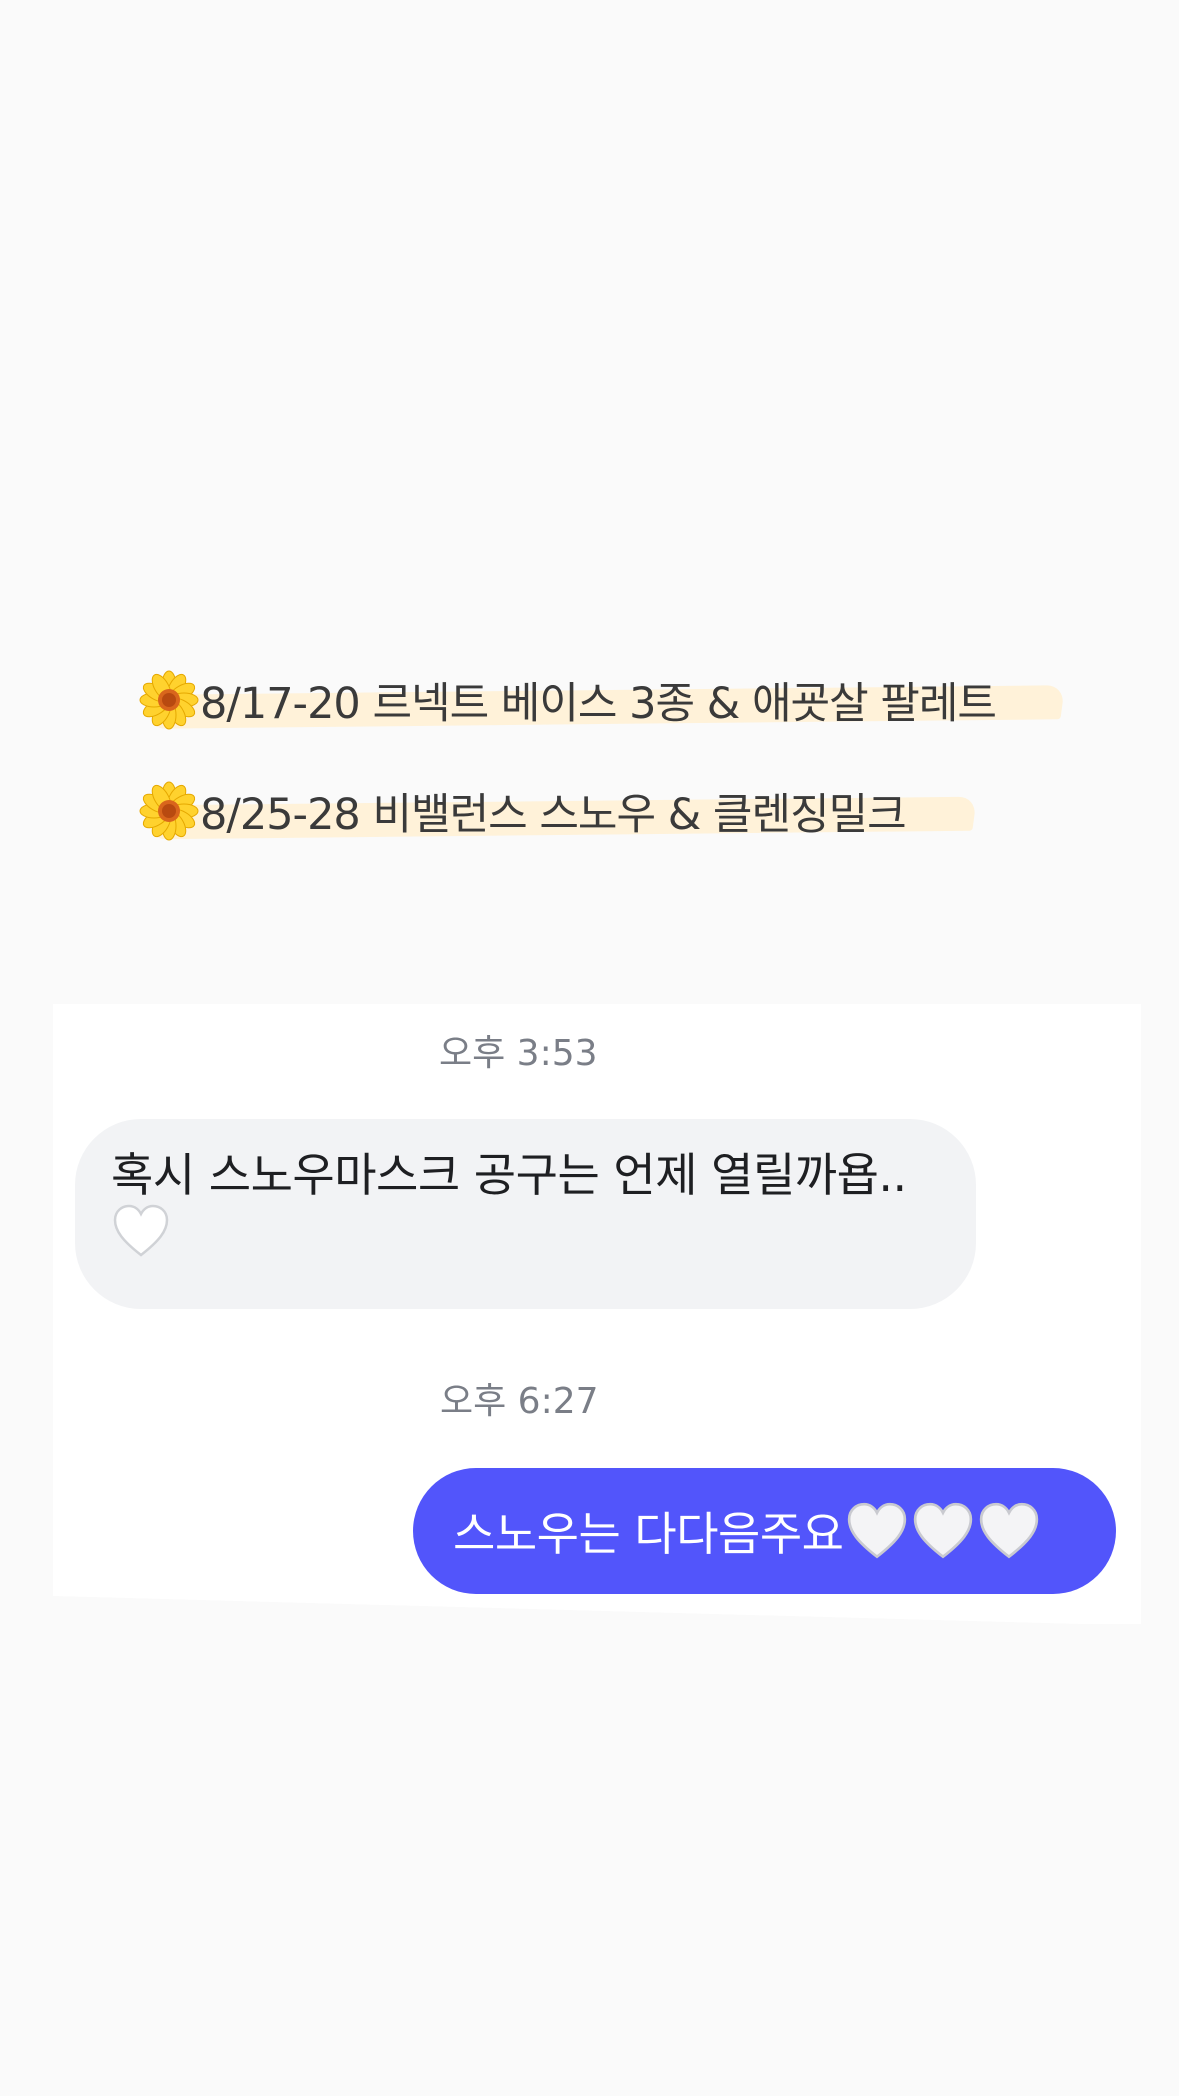 This screenshot has width=1179, height=2096. What do you see at coordinates (509, 1175) in the screenshot?
I see `received-message-text: 혹시 스노우마스크 공구는 언제 열릴까욥..` at bounding box center [509, 1175].